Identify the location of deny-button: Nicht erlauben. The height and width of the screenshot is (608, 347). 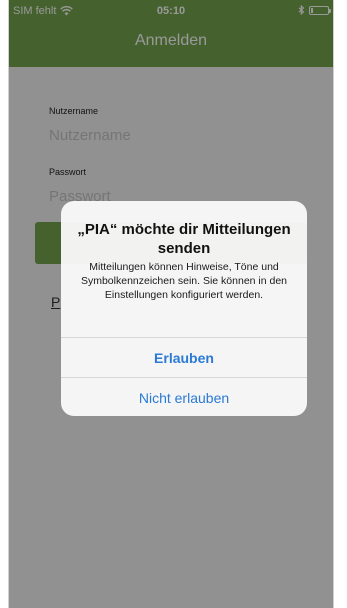
(184, 396).